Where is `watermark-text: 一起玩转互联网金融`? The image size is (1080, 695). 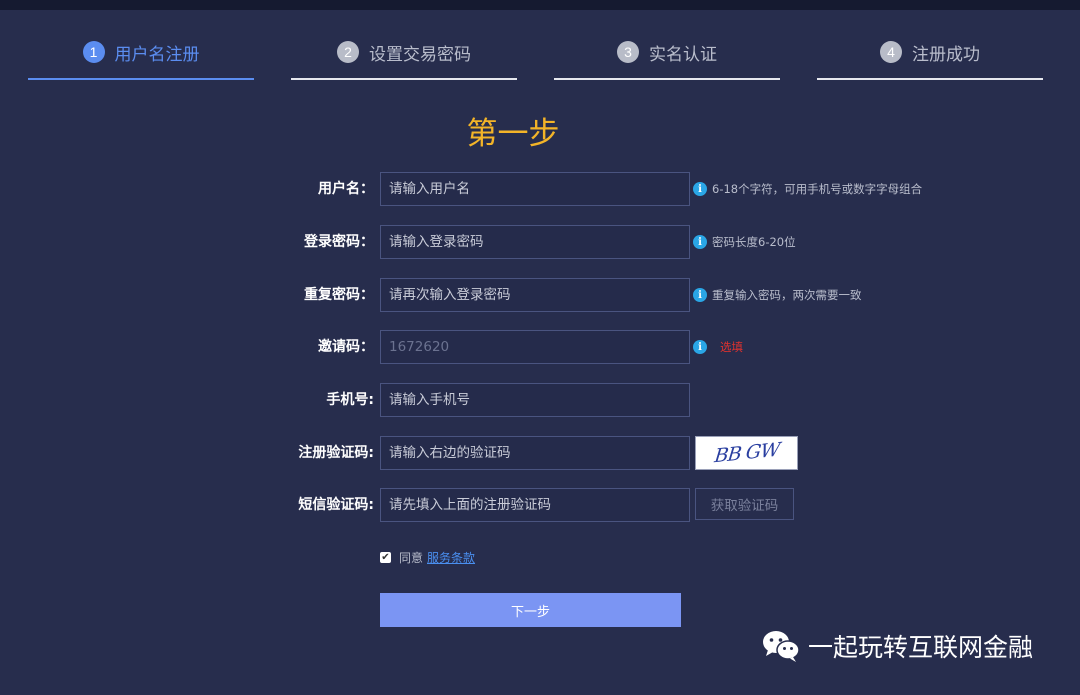
watermark-text: 一起玩转互联网金融 is located at coordinates (921, 647).